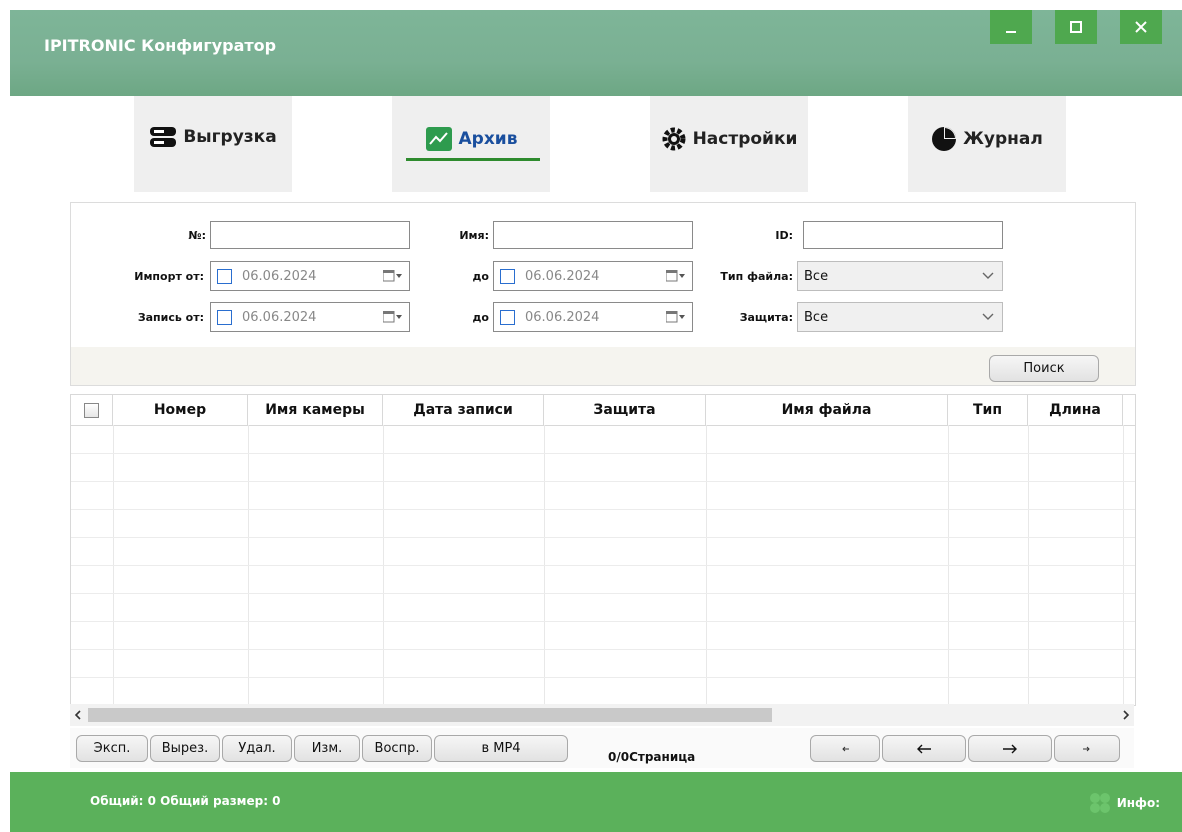  Describe the element at coordinates (310, 235) in the screenshot. I see `number-input` at that location.